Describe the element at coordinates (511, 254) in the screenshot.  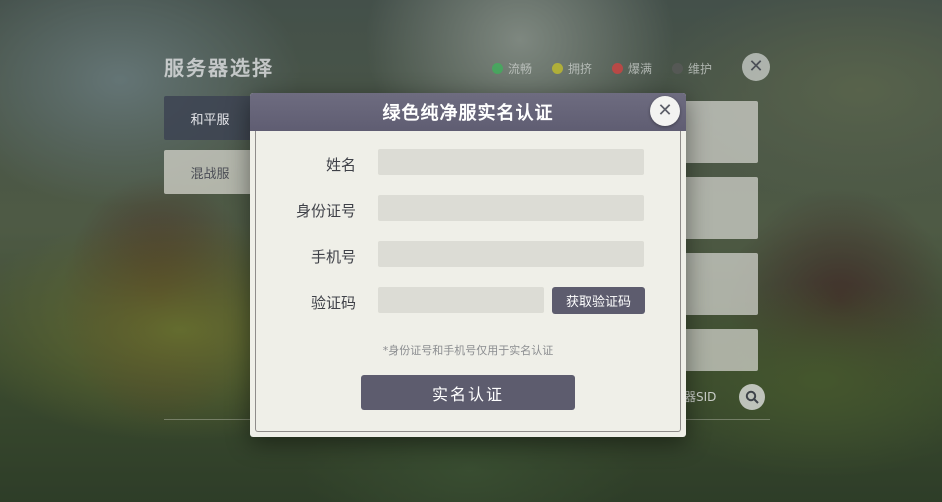
I see `phone-field` at that location.